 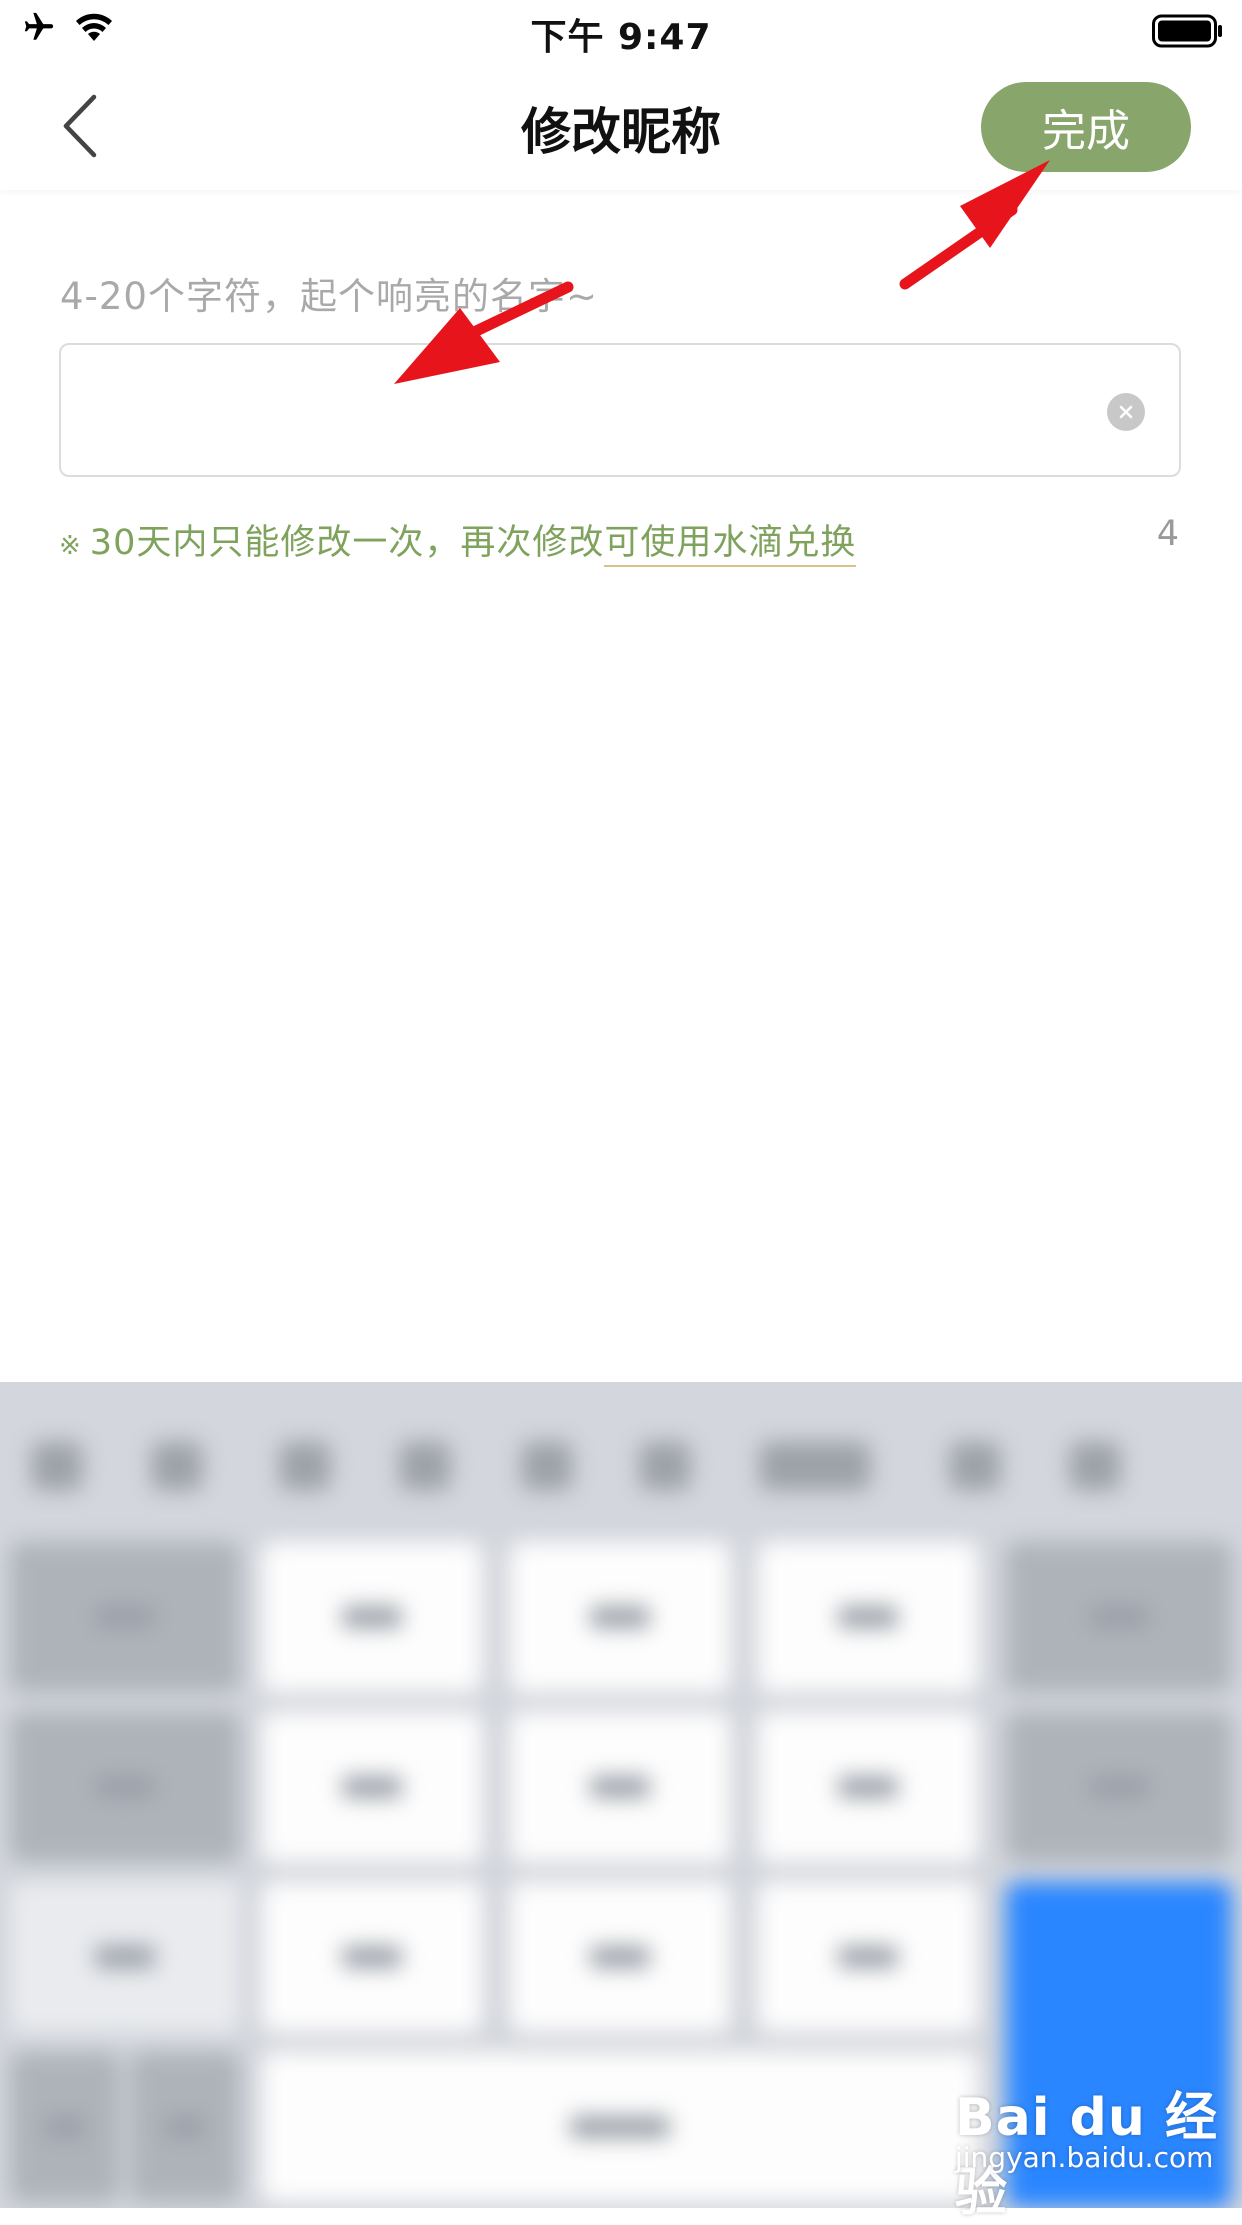 I want to click on notice-text: 30天内只能修改一次，再次修改, so click(x=347, y=543).